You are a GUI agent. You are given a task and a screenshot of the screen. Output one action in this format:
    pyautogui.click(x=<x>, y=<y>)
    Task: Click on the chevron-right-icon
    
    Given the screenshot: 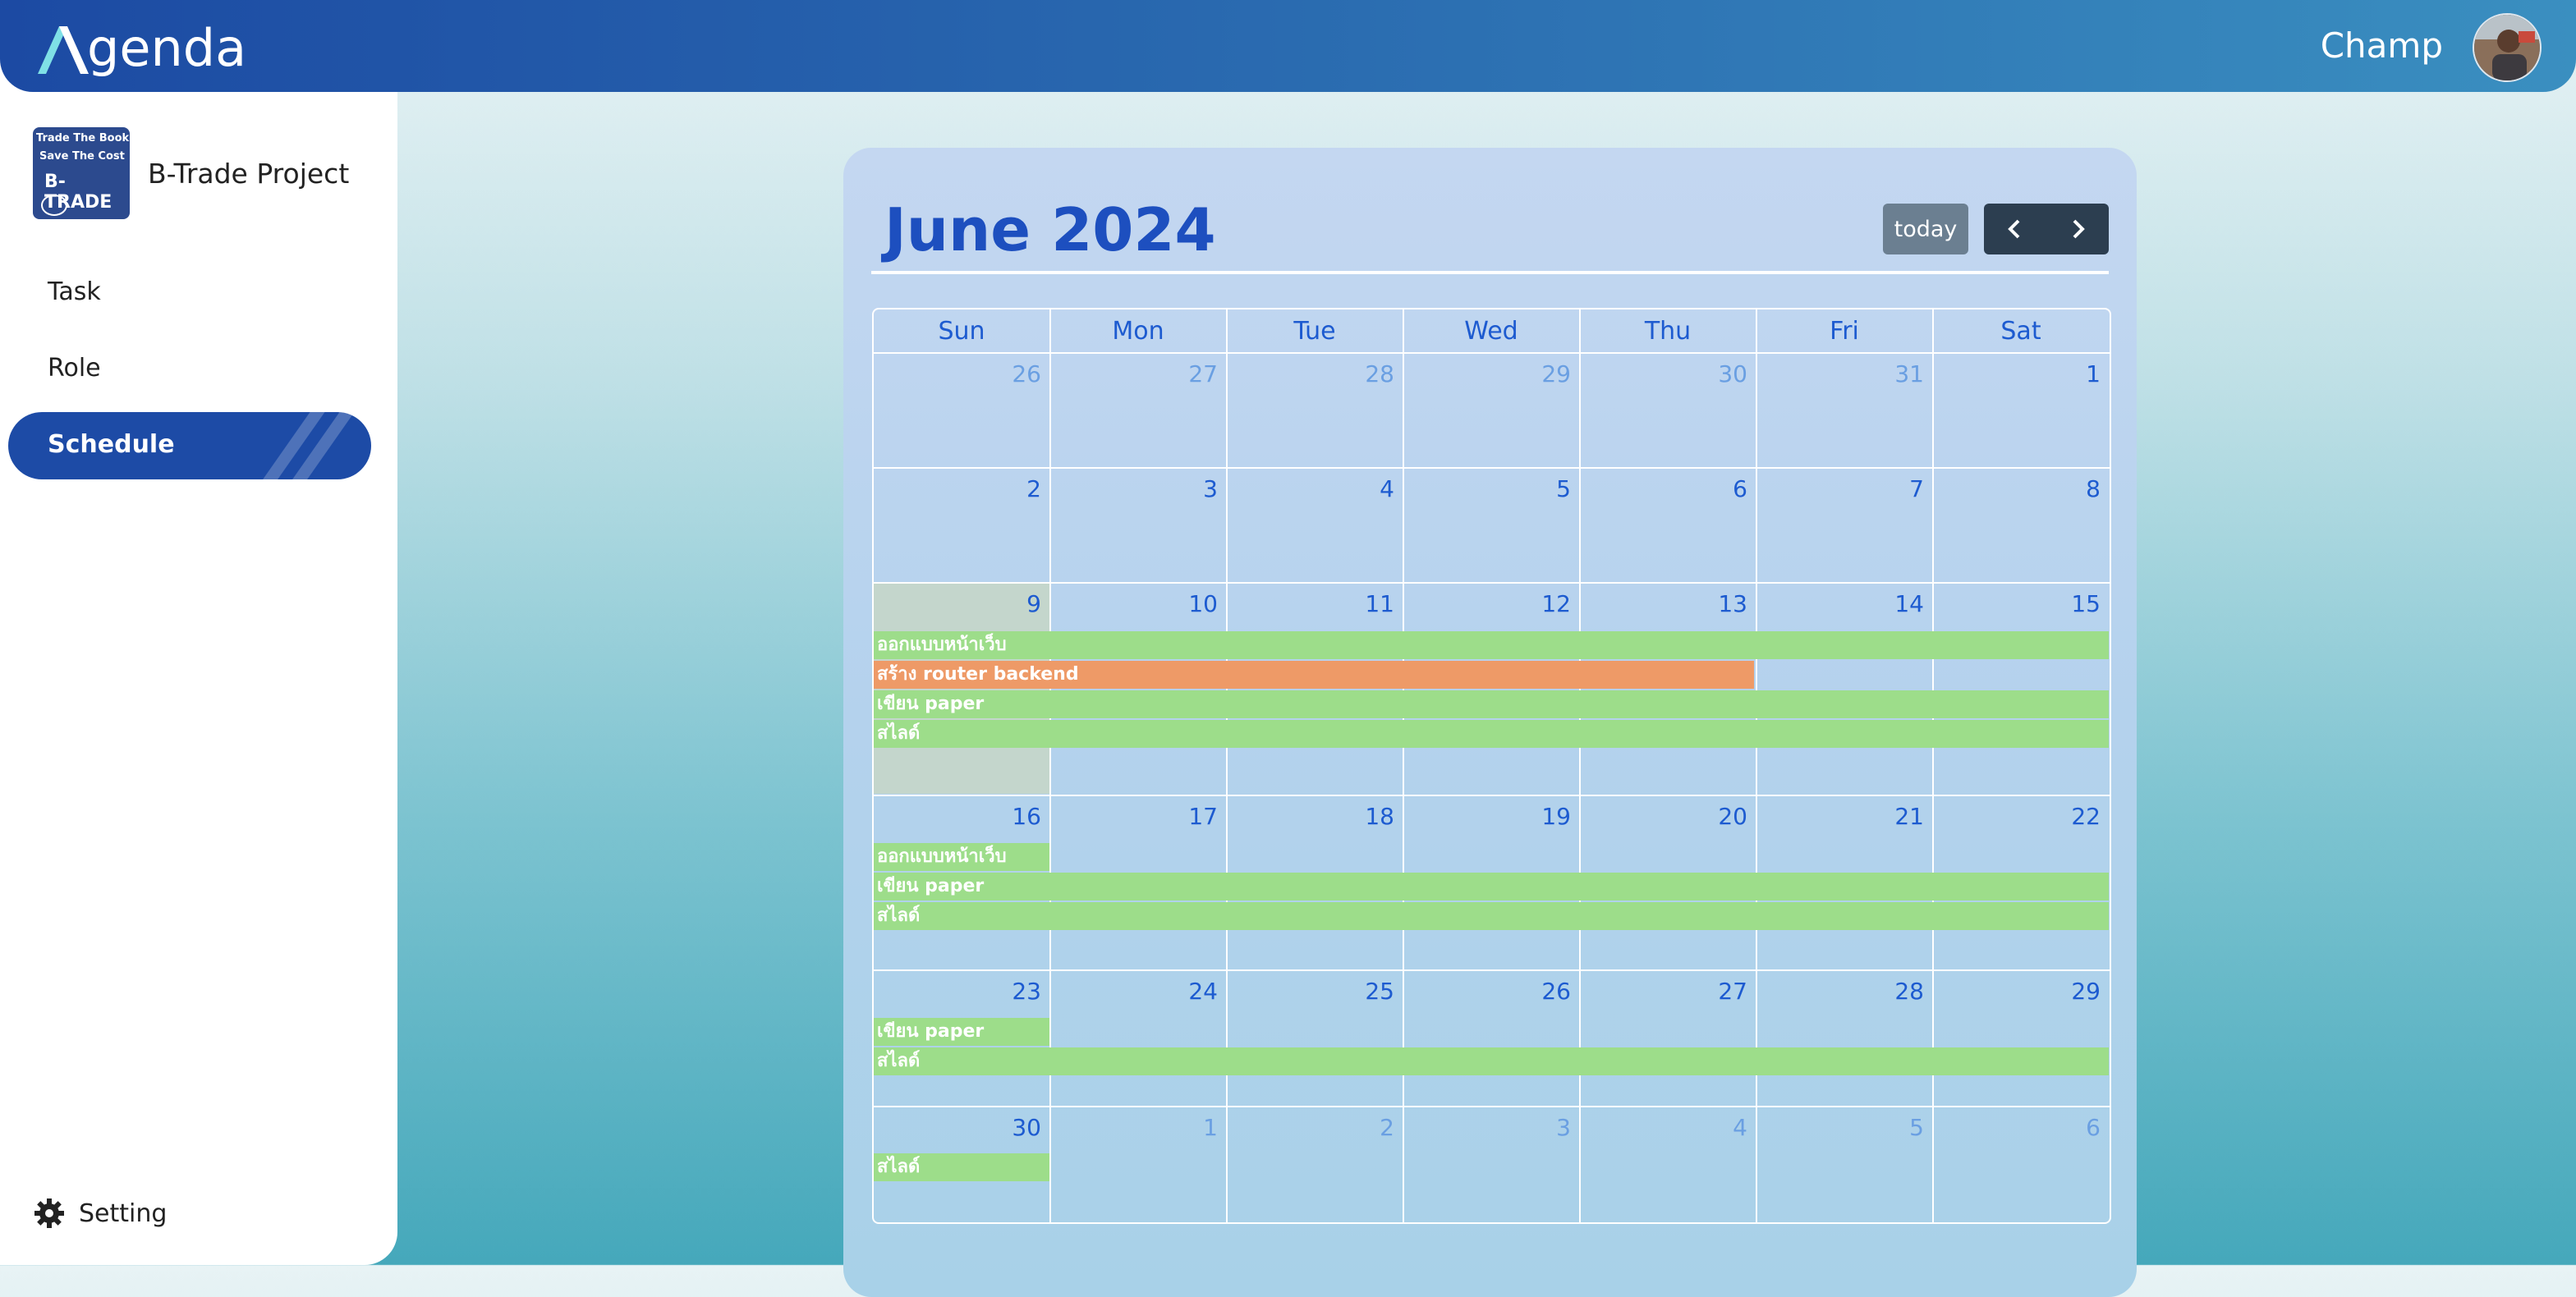 What is the action you would take?
    pyautogui.click(x=2079, y=229)
    